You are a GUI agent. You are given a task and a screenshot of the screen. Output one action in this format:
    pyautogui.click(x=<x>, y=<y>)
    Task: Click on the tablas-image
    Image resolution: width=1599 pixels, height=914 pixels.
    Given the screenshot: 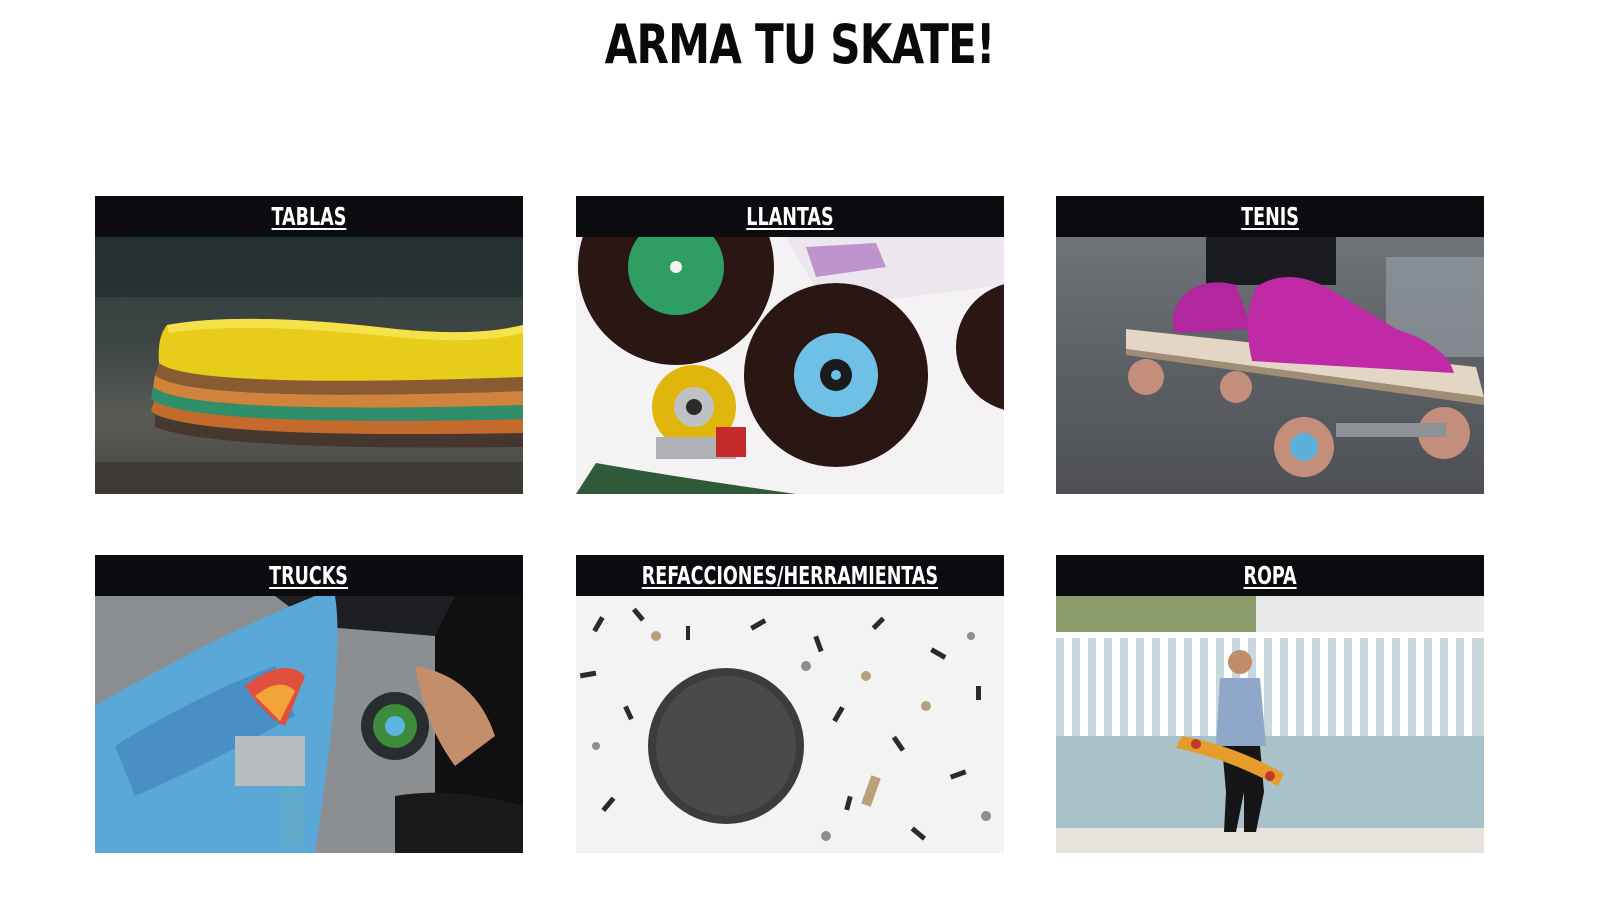 What is the action you would take?
    pyautogui.click(x=309, y=365)
    